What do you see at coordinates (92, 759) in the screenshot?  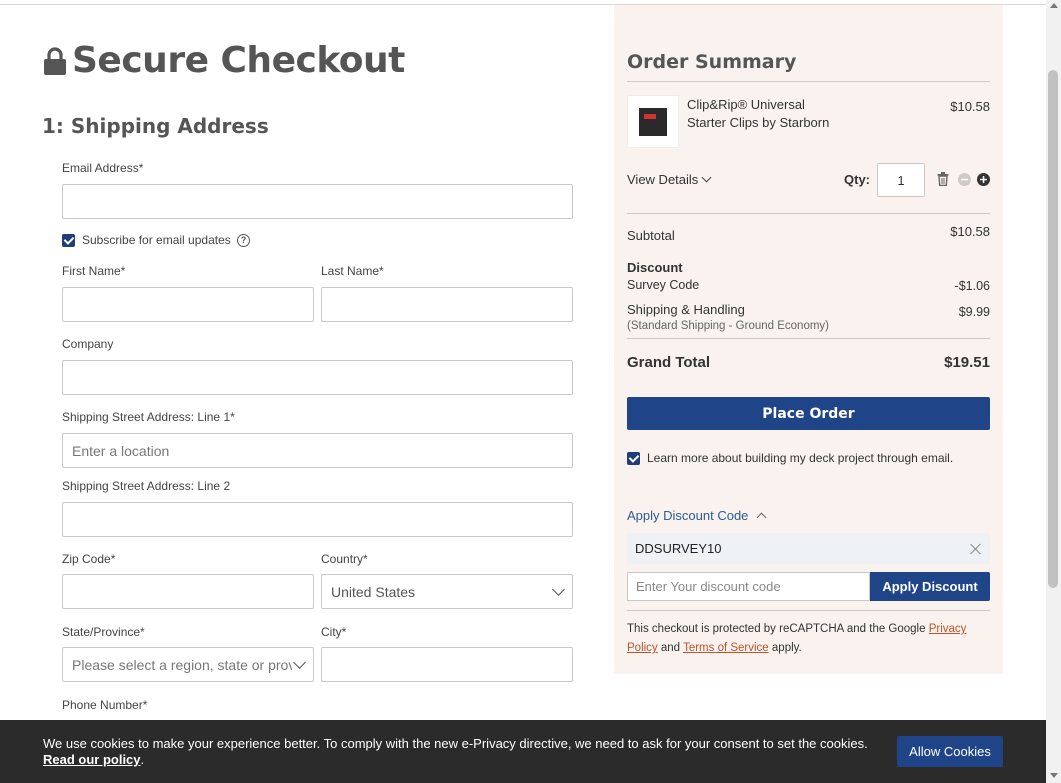 I see `read-policy-link: Read our policy` at bounding box center [92, 759].